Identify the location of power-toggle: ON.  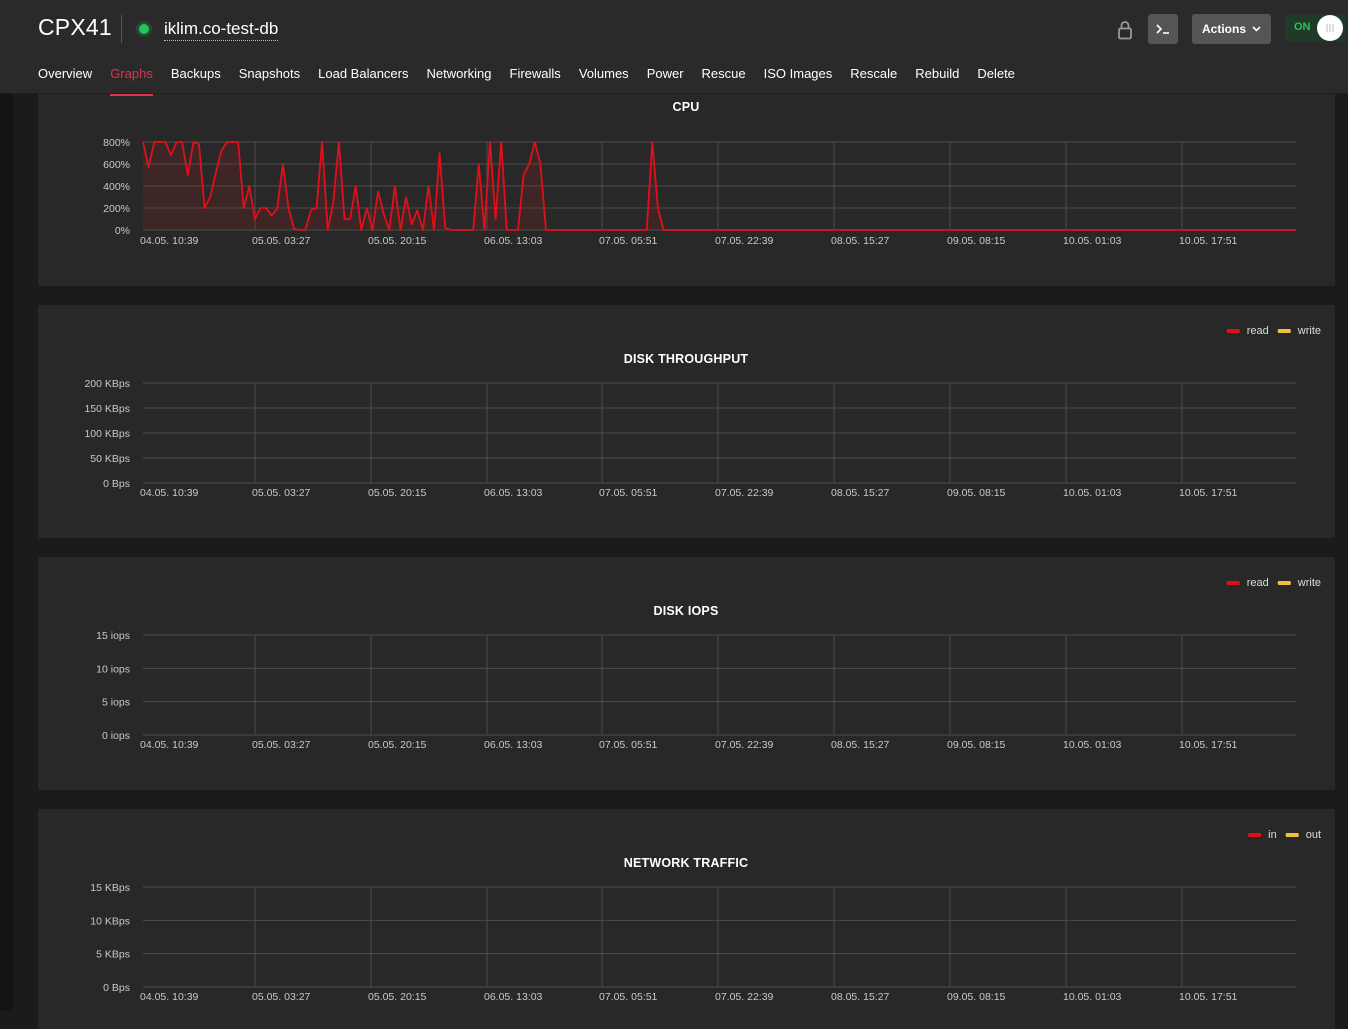
(1315, 28).